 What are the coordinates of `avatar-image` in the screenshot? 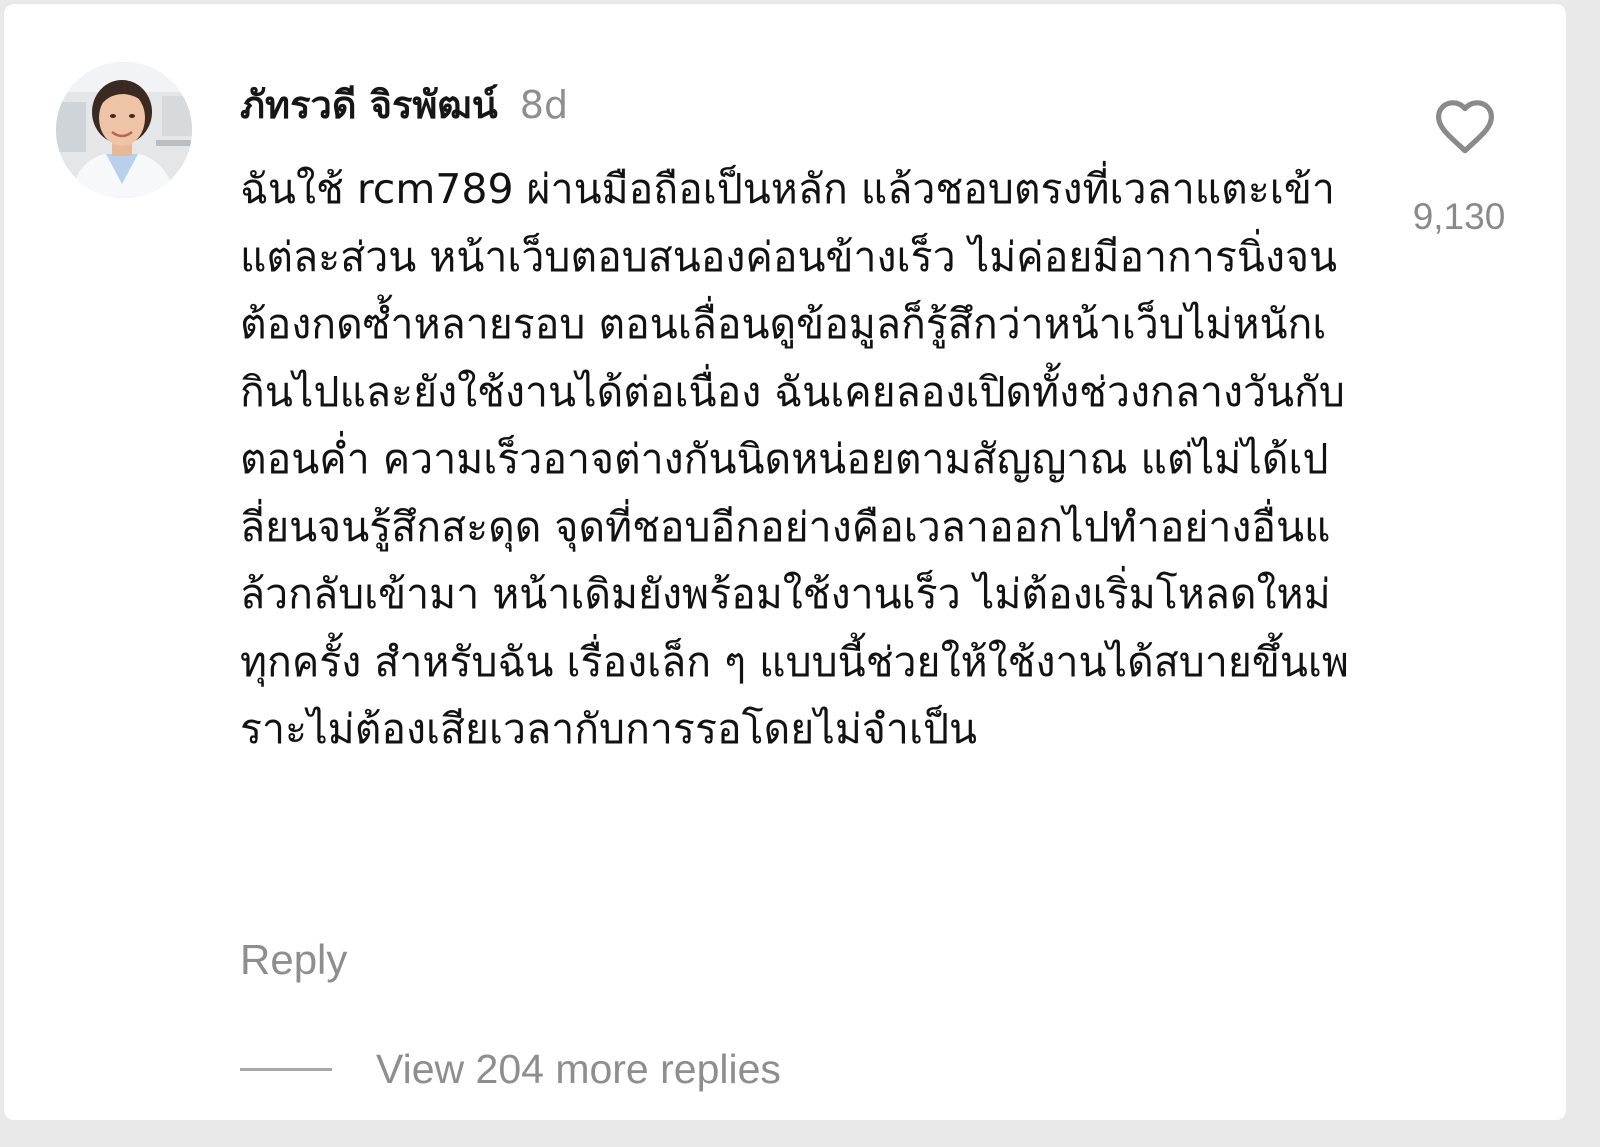 It's located at (124, 130).